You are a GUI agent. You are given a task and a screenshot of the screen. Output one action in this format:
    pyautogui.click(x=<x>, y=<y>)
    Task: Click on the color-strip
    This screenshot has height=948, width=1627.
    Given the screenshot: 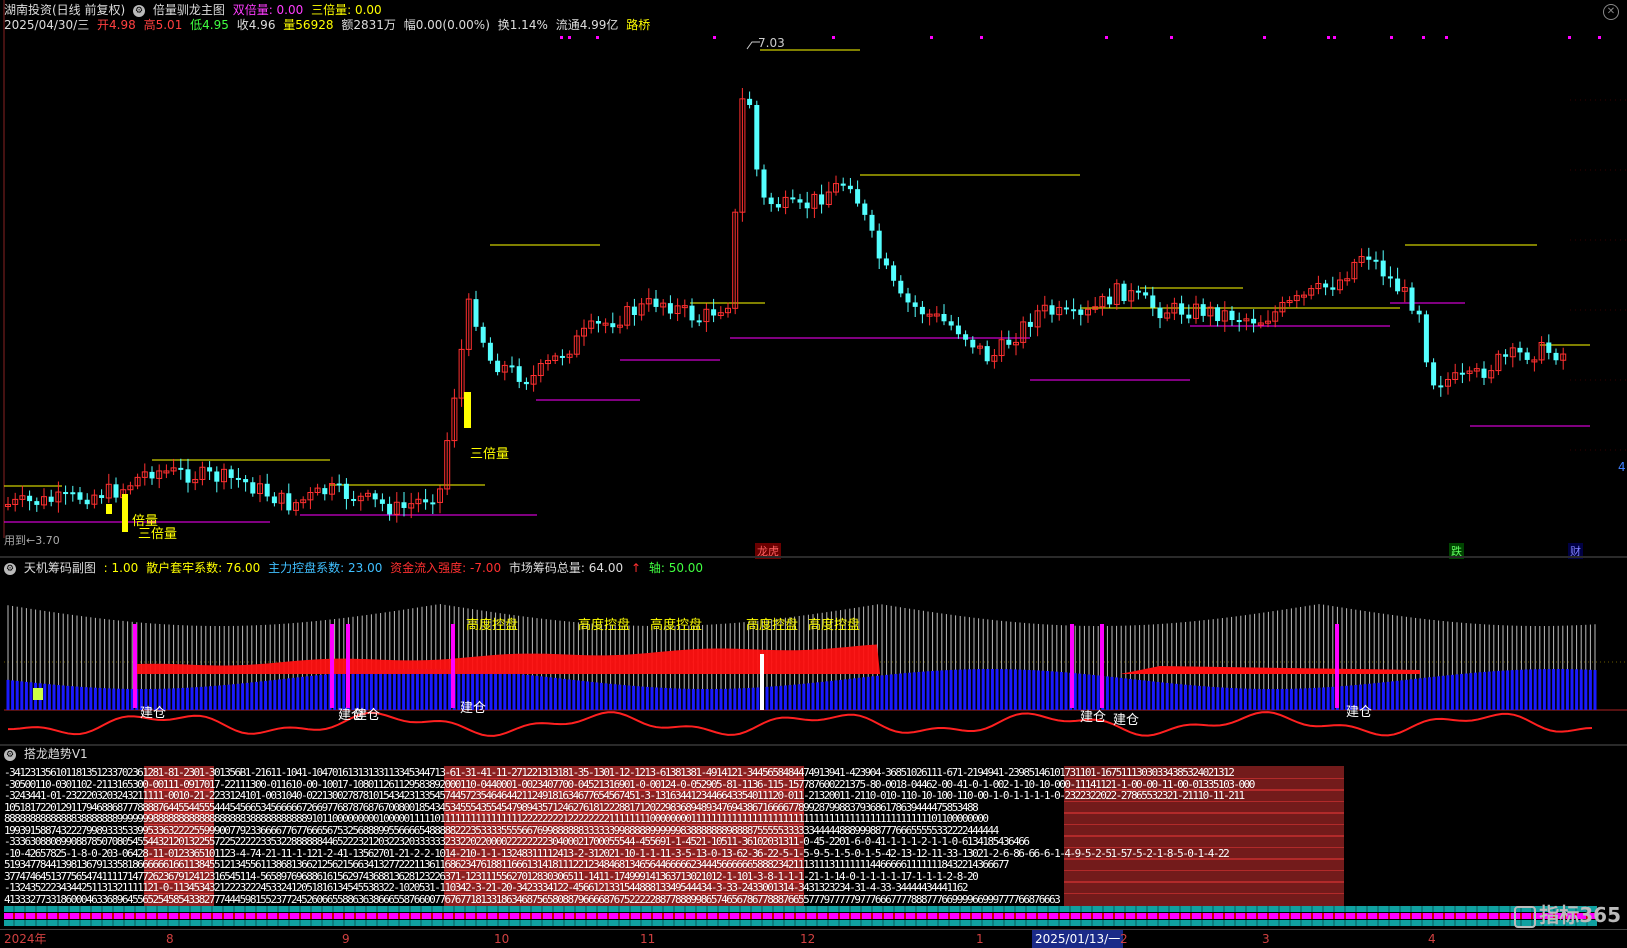 What is the action you would take?
    pyautogui.click(x=800, y=923)
    